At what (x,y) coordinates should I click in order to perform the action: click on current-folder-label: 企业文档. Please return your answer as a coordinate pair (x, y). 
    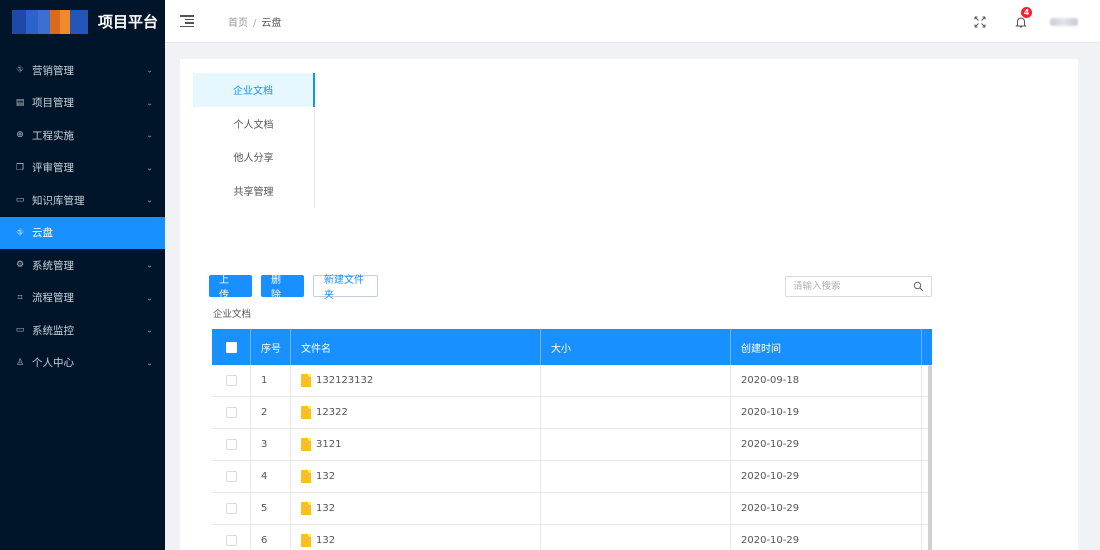
    Looking at the image, I should click on (232, 314).